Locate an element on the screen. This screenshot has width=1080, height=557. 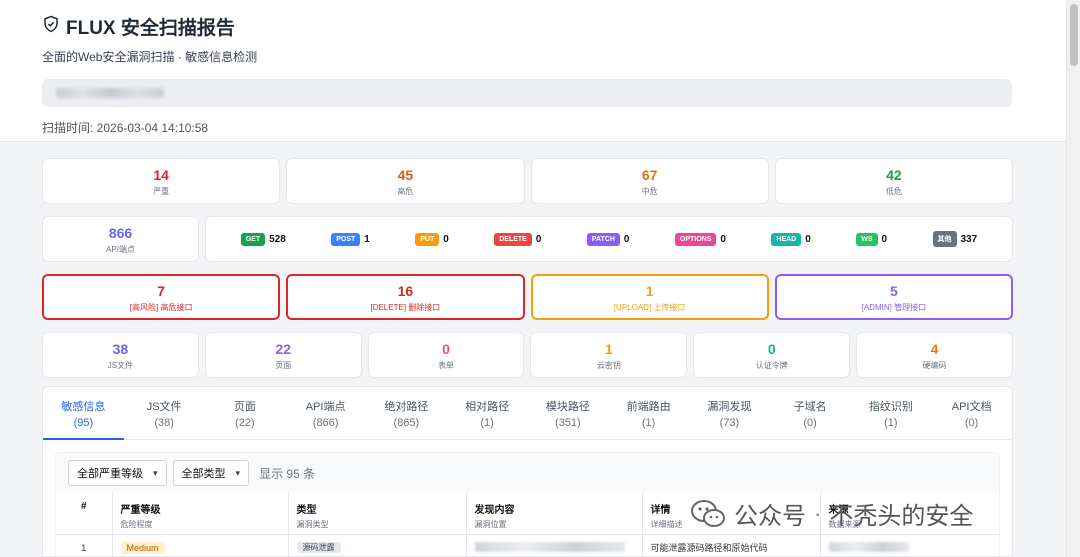
risk-number: 16 is located at coordinates (405, 290).